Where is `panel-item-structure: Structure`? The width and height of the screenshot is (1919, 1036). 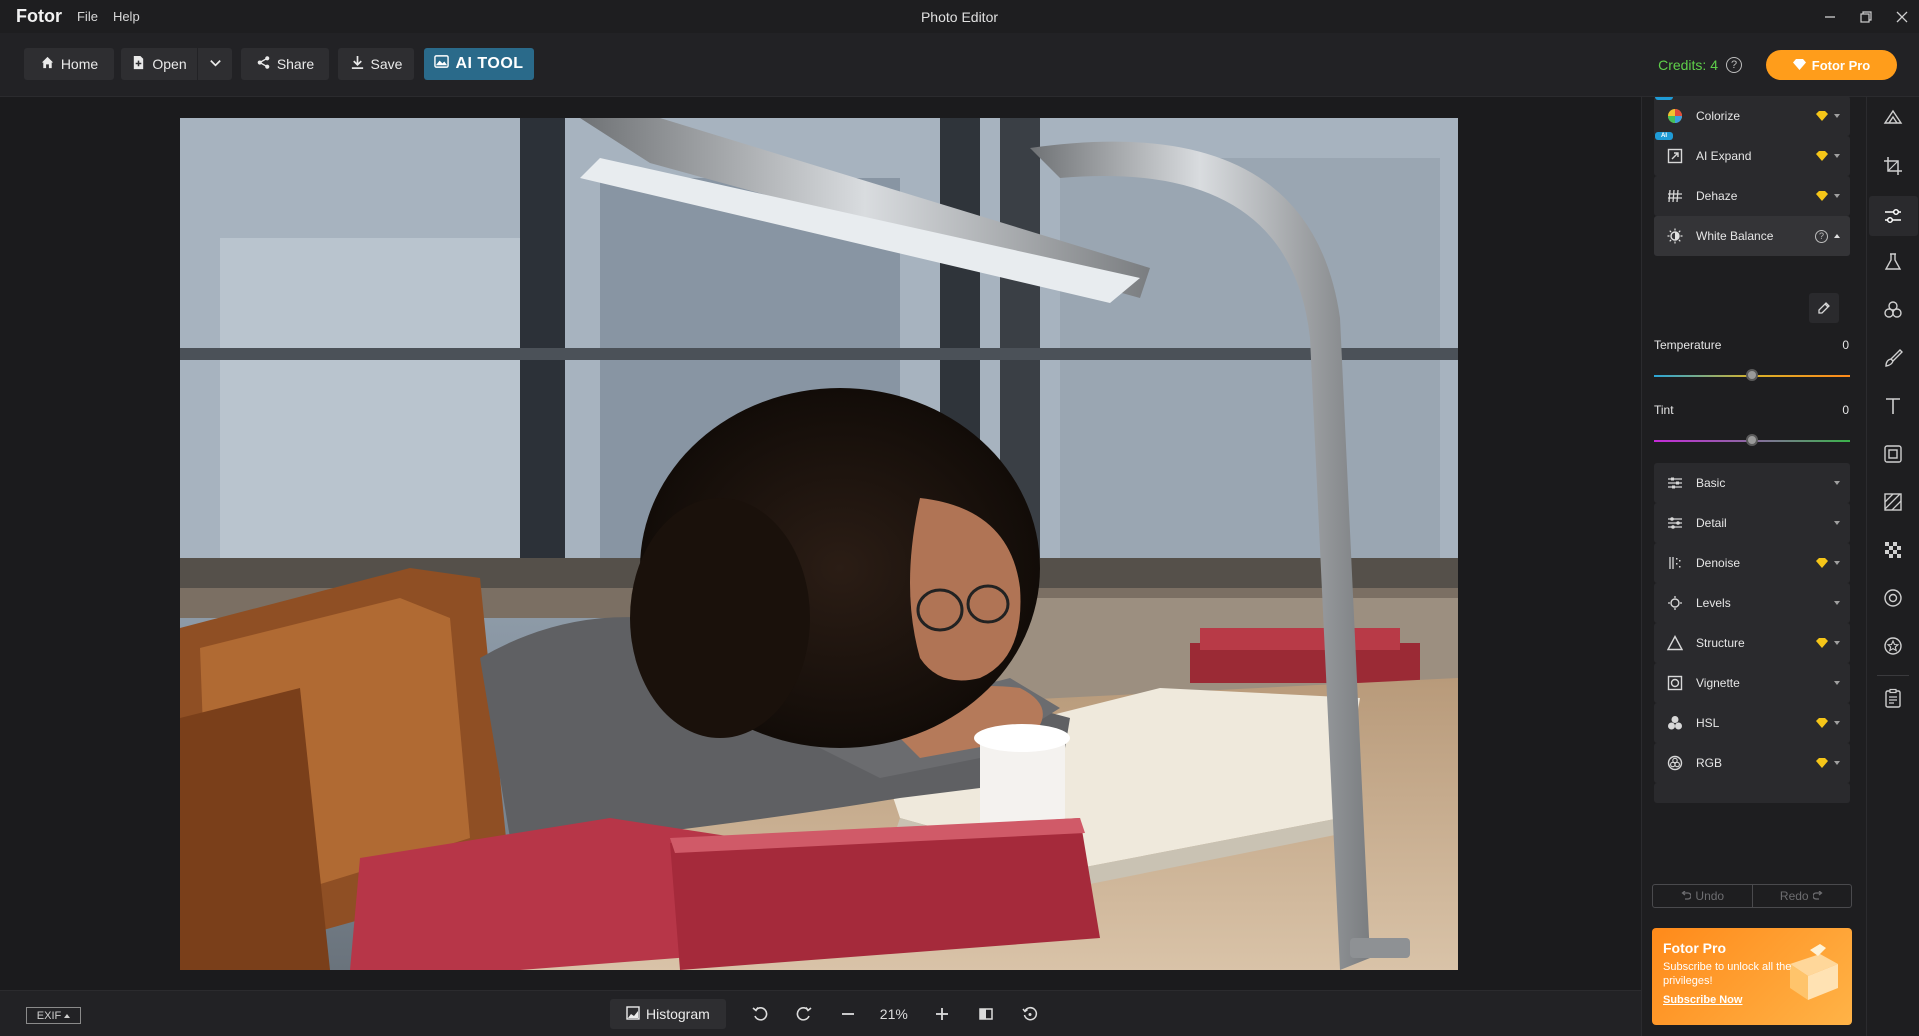
panel-item-structure: Structure is located at coordinates (1752, 643).